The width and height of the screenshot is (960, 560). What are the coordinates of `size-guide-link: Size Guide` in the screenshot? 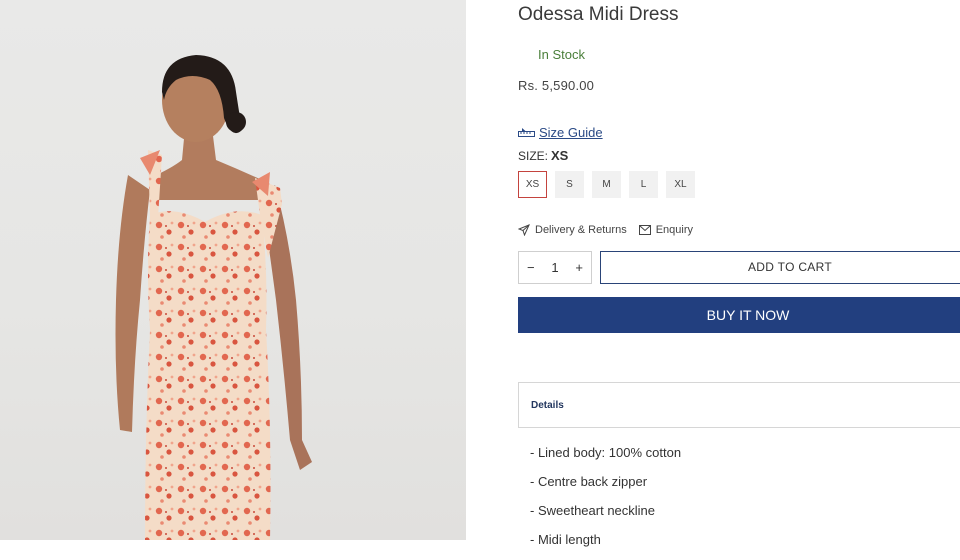 It's located at (560, 132).